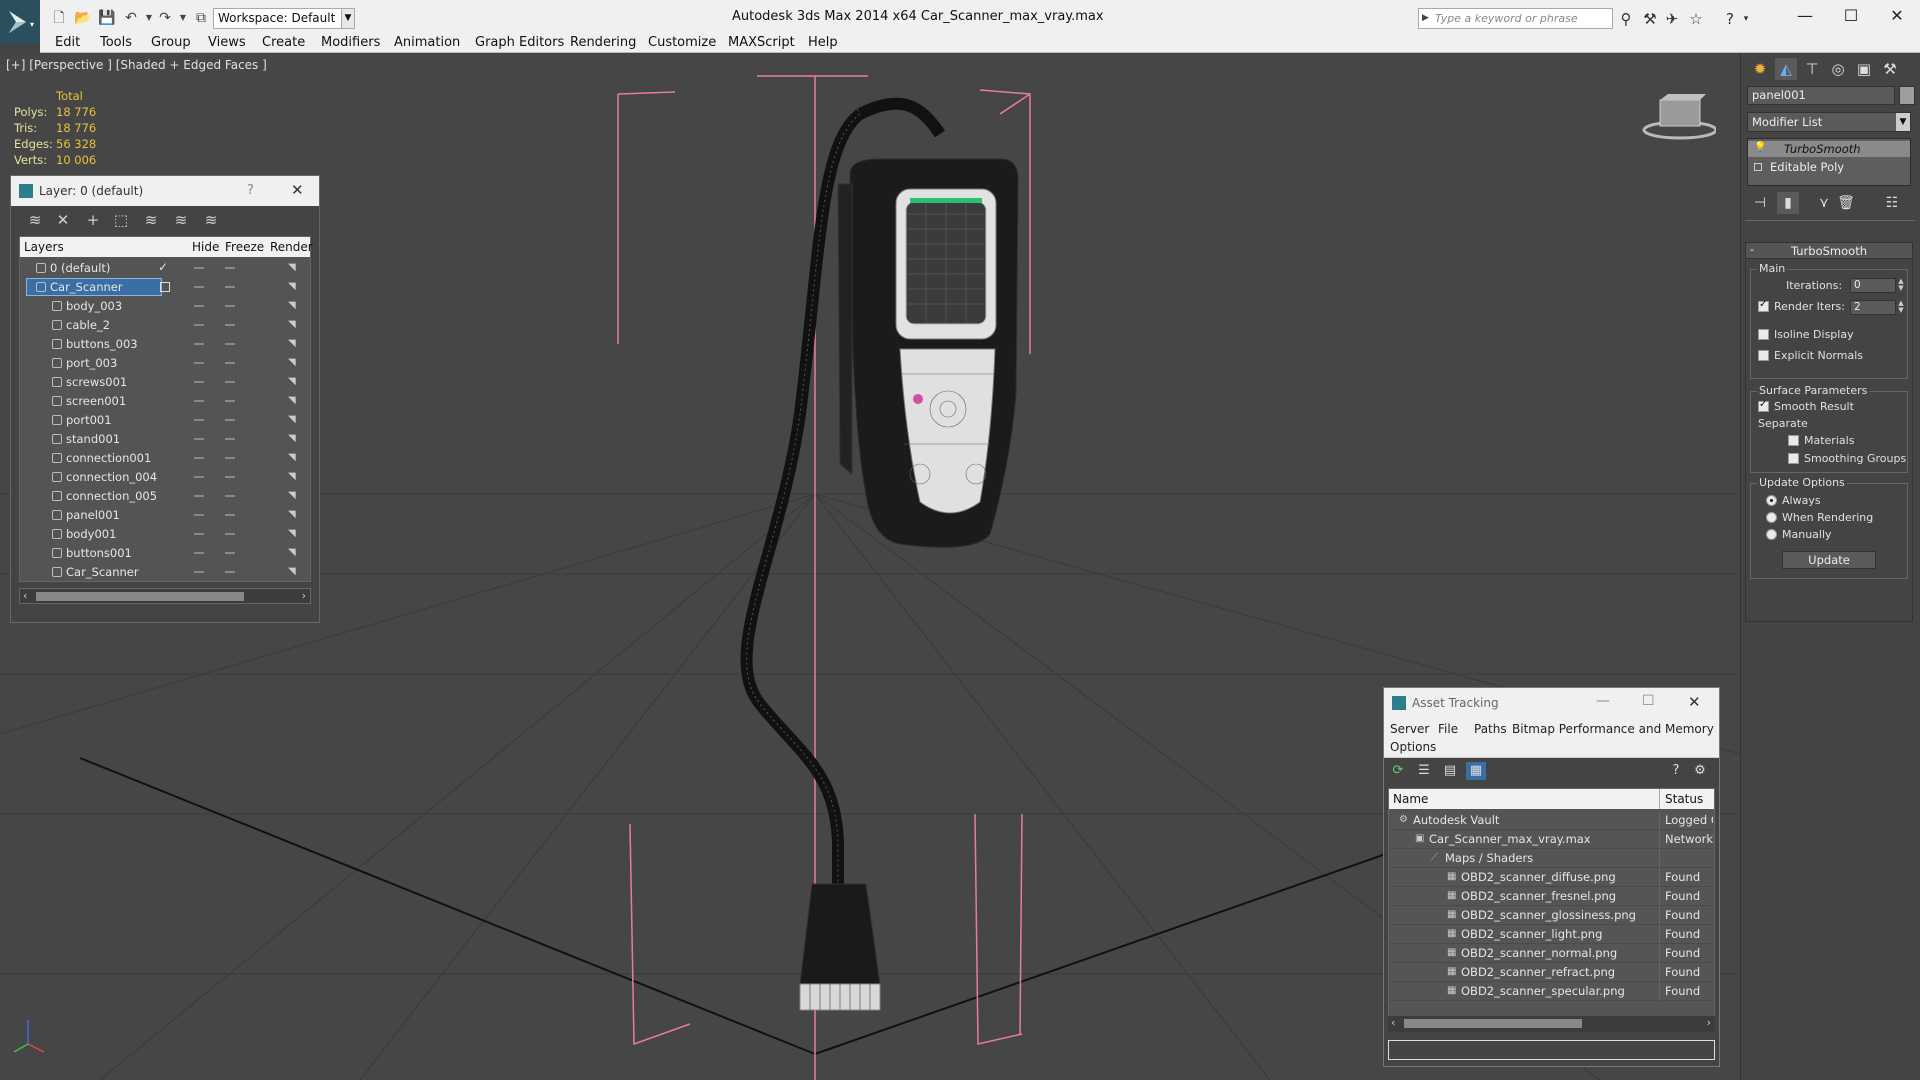 This screenshot has height=1080, width=1920. Describe the element at coordinates (165, 534) in the screenshot. I see `layer-row: body001 ◥` at that location.